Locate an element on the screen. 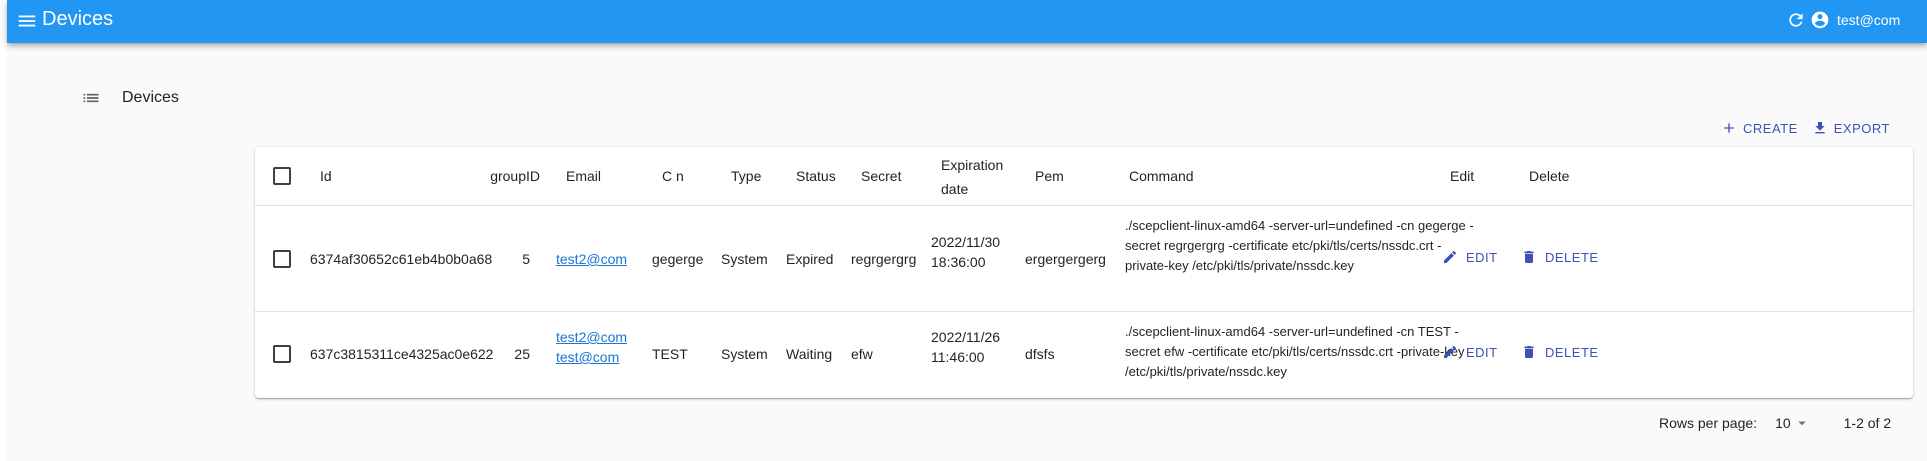 The image size is (1927, 461). account-circle-icon is located at coordinates (1820, 20).